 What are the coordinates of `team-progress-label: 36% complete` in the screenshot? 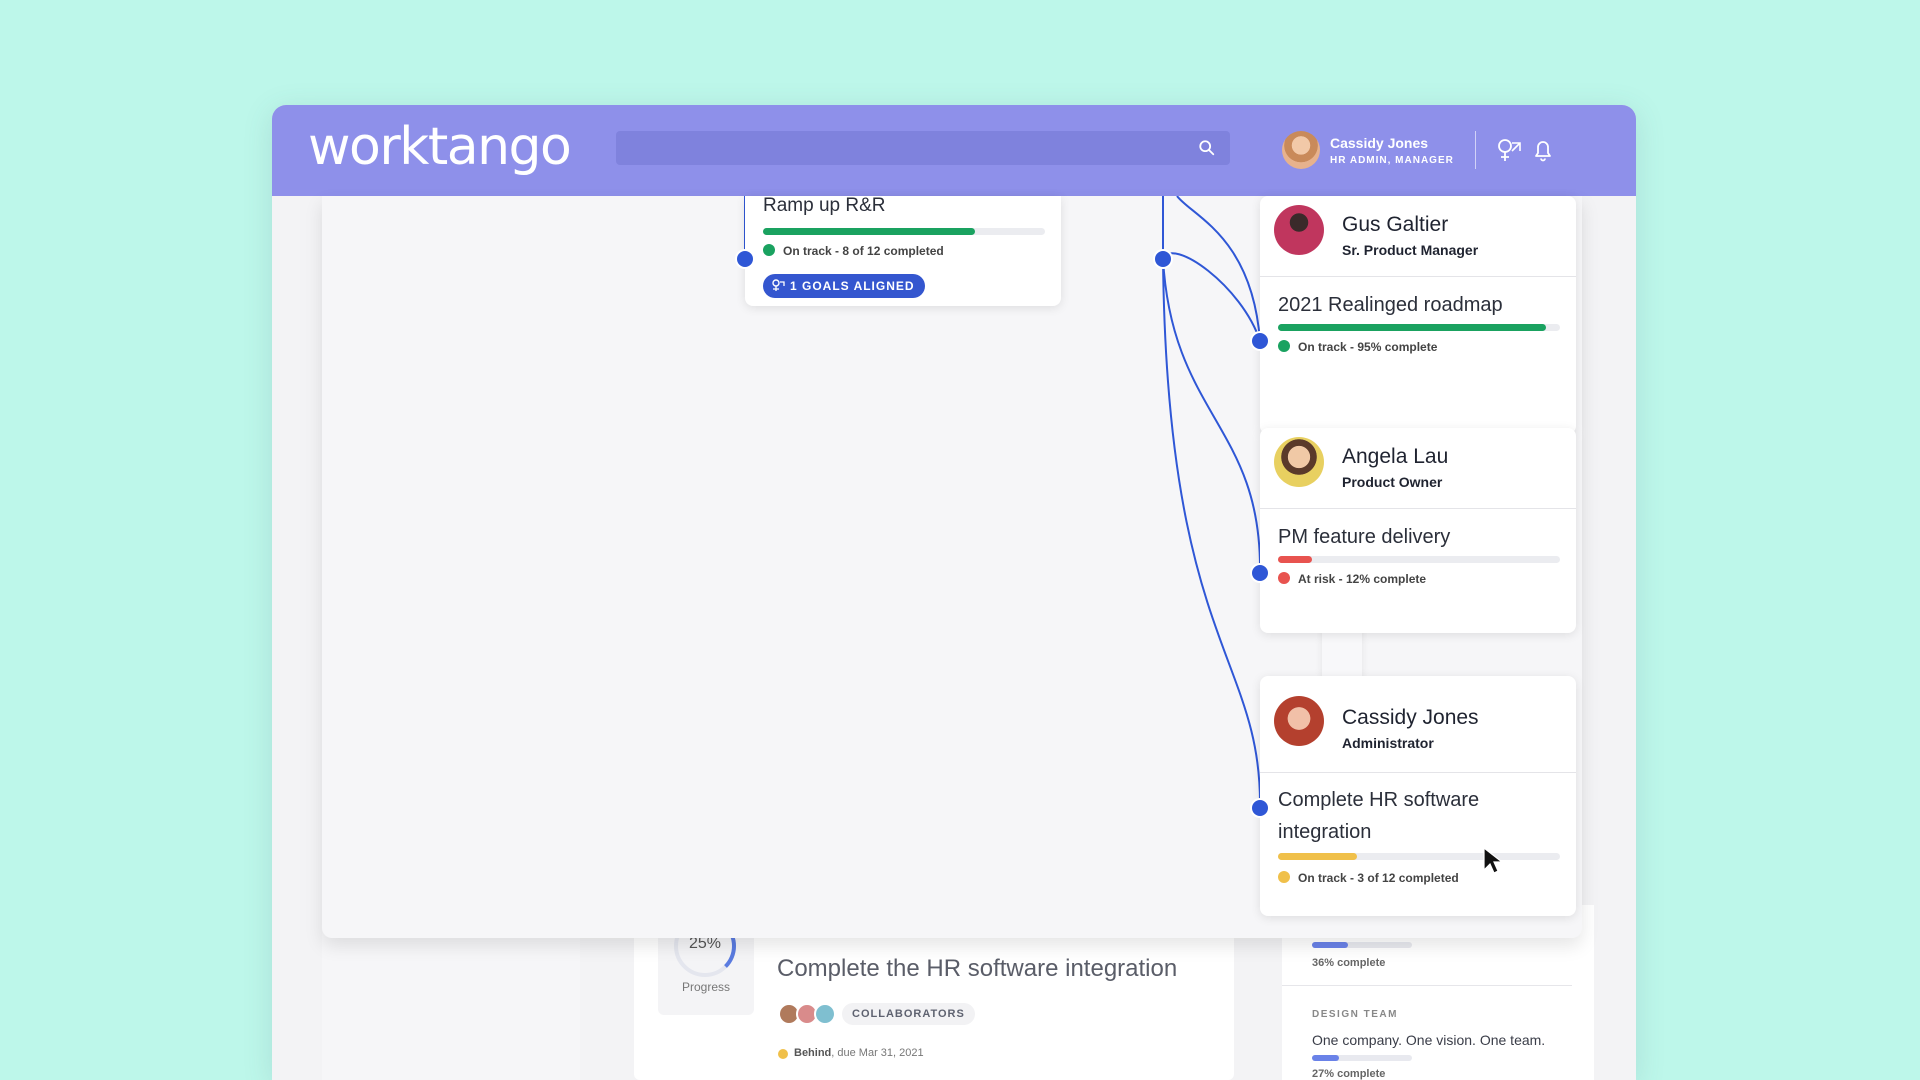 It's located at (1349, 963).